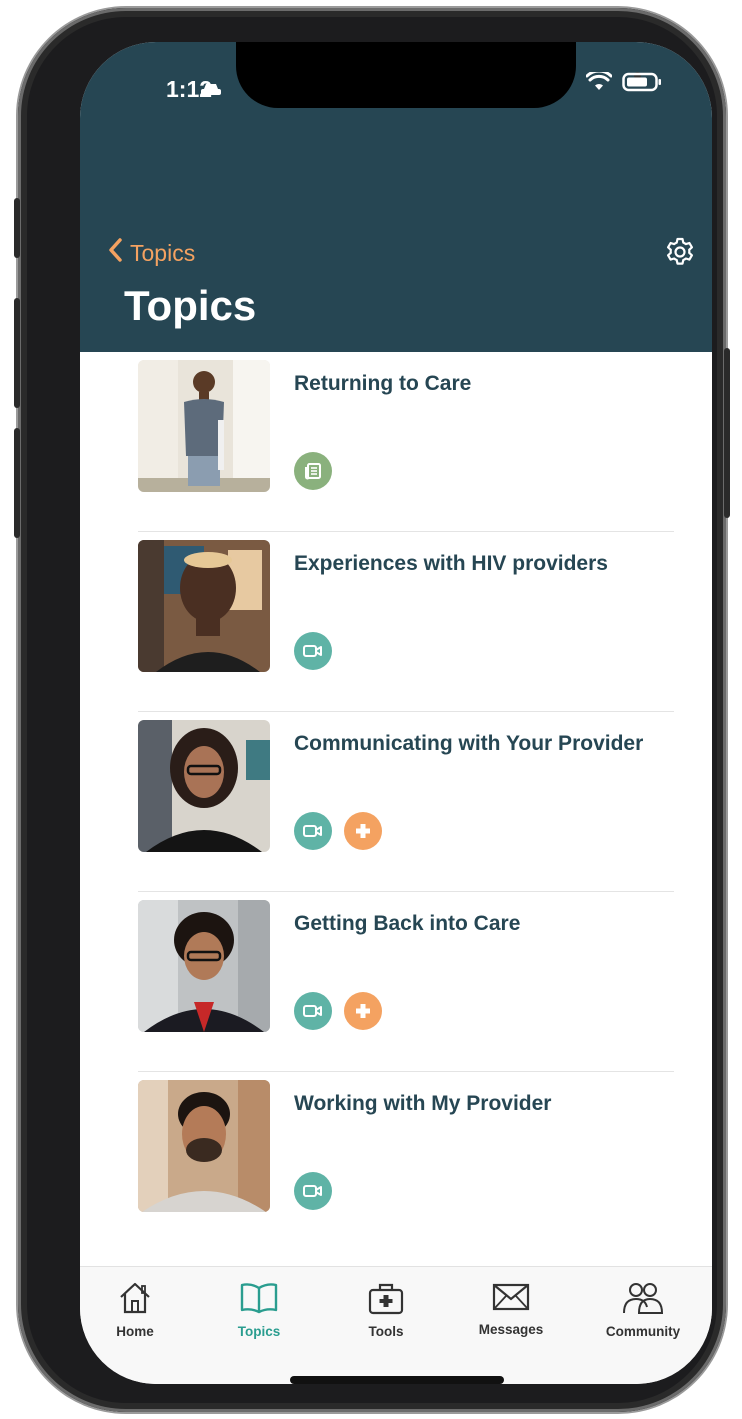  What do you see at coordinates (383, 383) in the screenshot?
I see `topic-title: Returning to Care` at bounding box center [383, 383].